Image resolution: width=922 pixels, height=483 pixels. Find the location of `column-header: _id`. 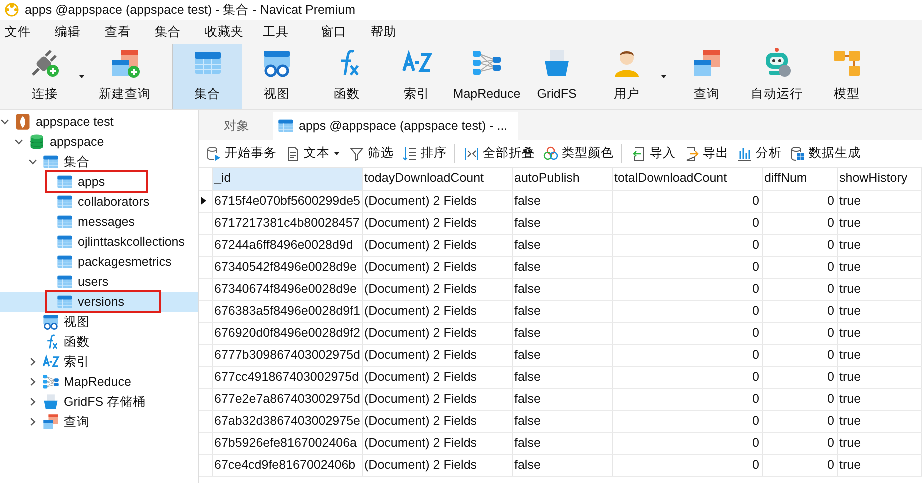

column-header: _id is located at coordinates (287, 179).